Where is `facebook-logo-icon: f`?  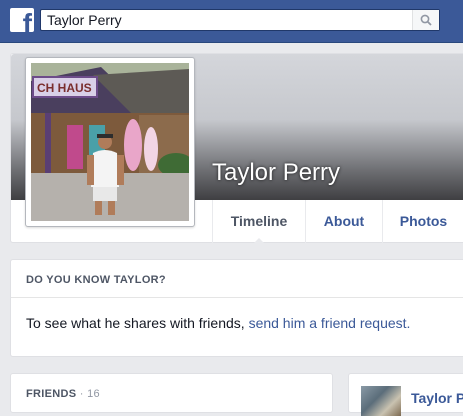 facebook-logo-icon: f is located at coordinates (22, 20).